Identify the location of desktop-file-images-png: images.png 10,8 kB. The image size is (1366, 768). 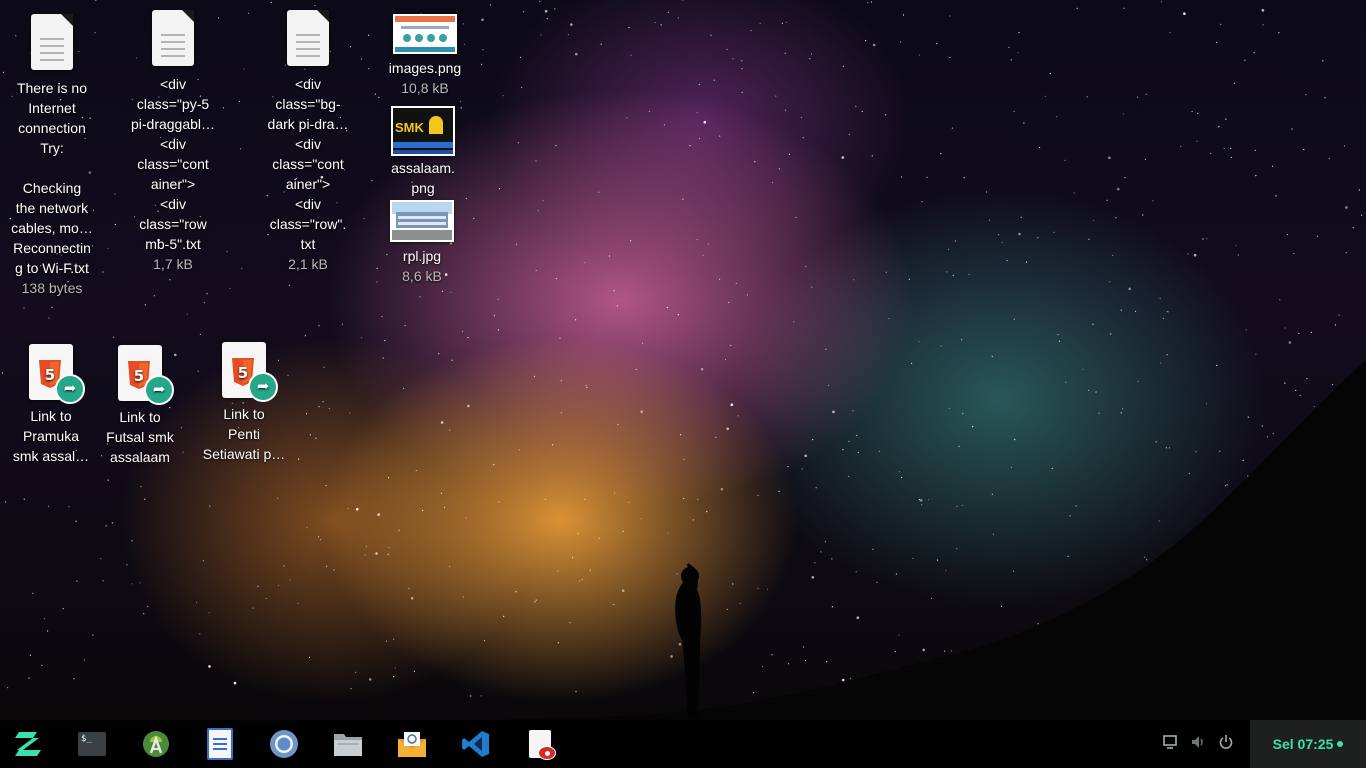
(425, 56).